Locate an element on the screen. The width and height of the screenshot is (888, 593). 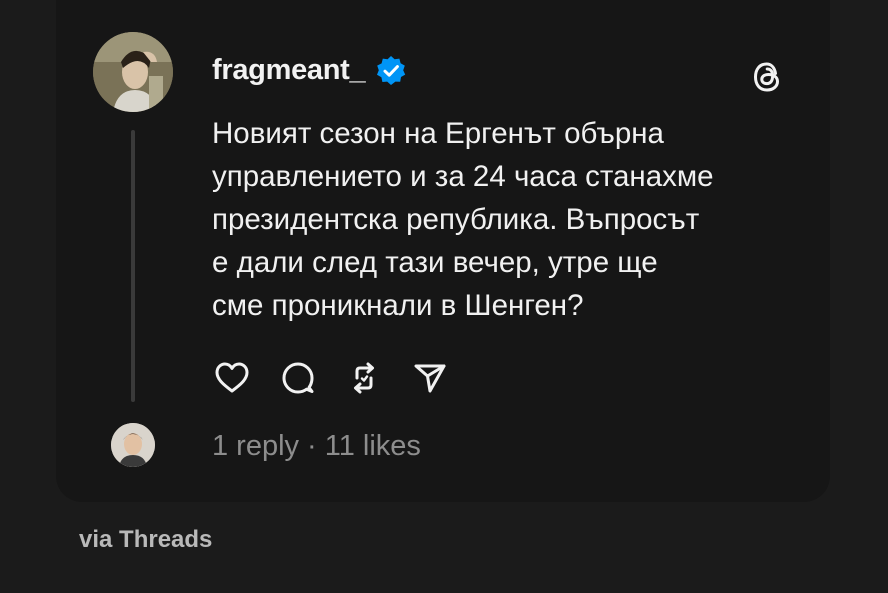
replier-avatar is located at coordinates (133, 445).